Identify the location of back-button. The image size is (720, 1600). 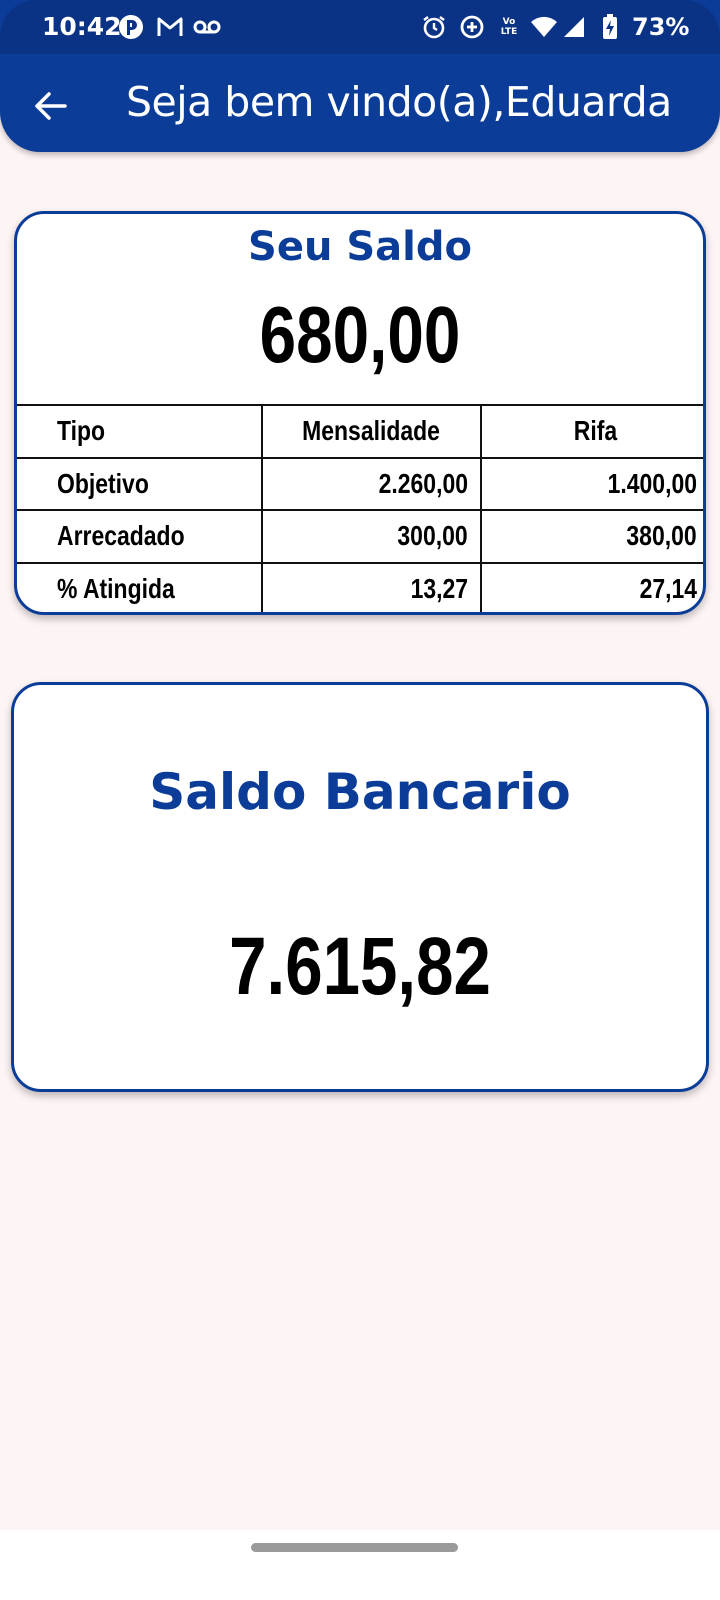
(50, 106).